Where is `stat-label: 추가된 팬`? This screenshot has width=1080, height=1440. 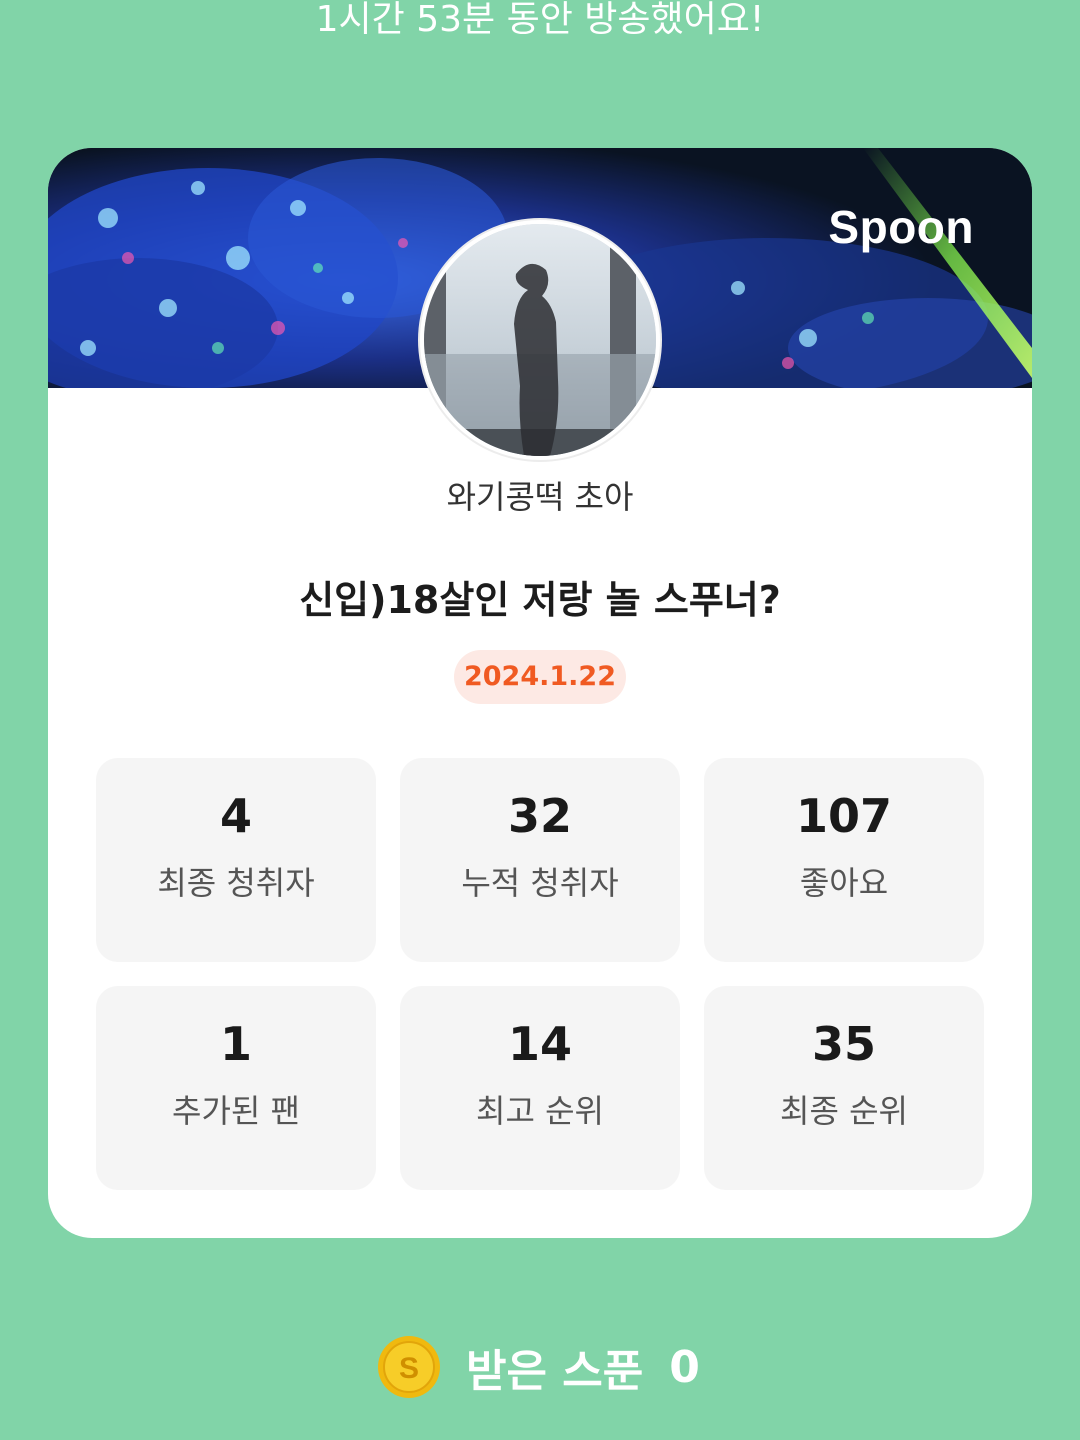 stat-label: 추가된 팬 is located at coordinates (236, 1111).